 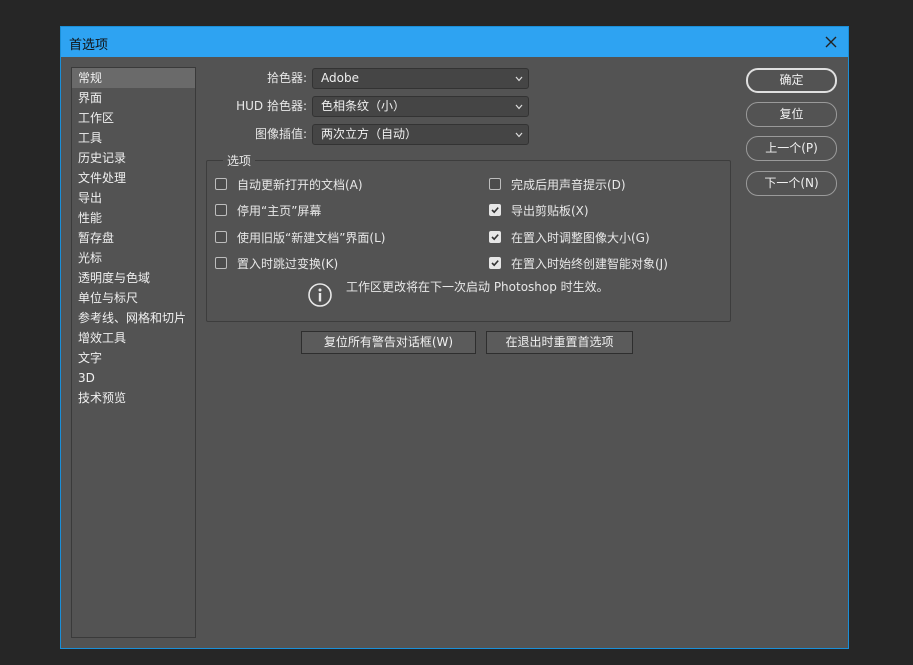 I want to click on checkbox-label: 使用旧版“新建文档”界面(L), so click(x=311, y=238).